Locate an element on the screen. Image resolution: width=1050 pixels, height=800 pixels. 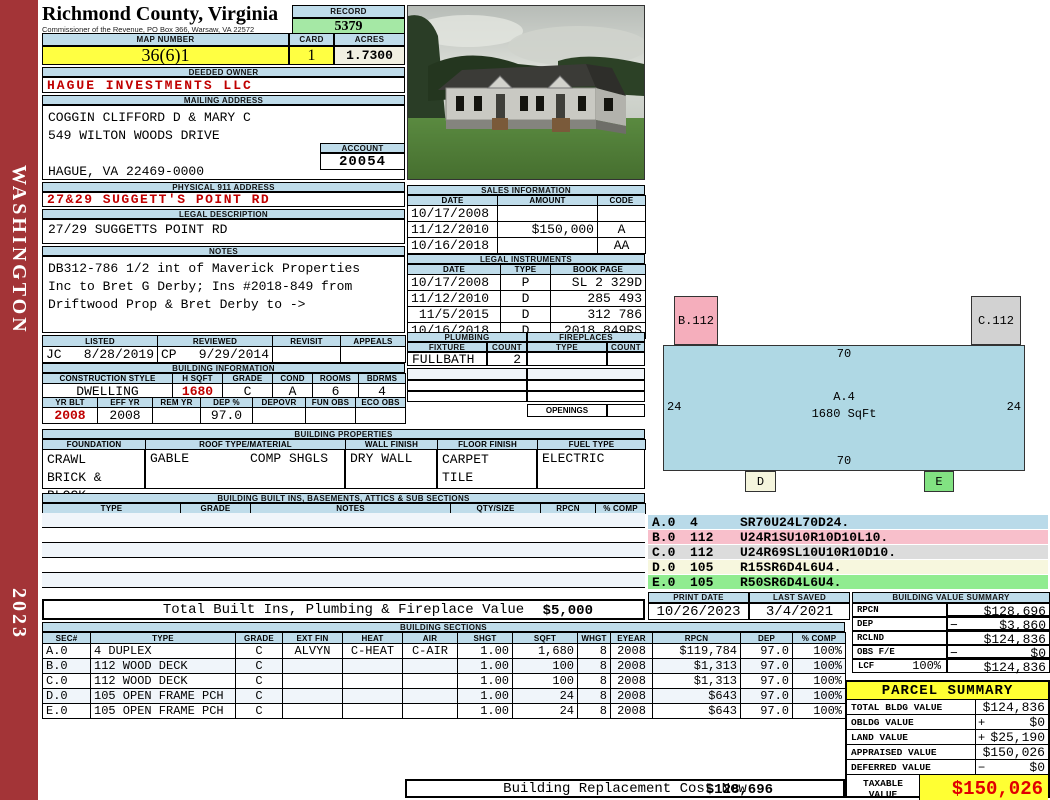
wall-header: WALL FINISH is located at coordinates (391, 444).